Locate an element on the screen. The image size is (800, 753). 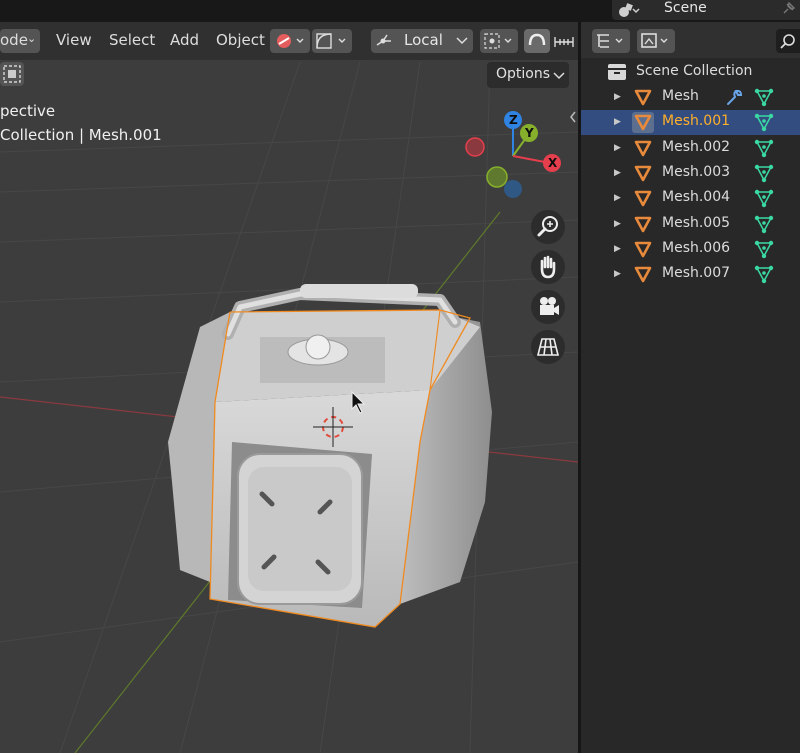
outliner-item-row: ▶ Mesh.001 is located at coordinates (690, 123).